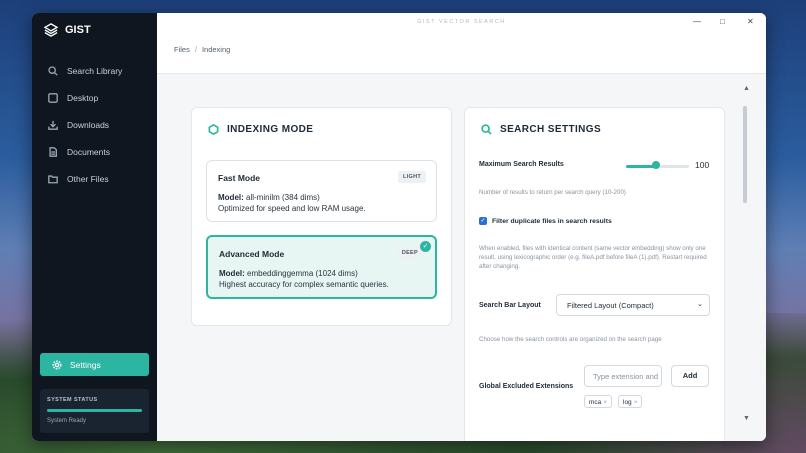  I want to click on mode-badge: LIGHT, so click(412, 177).